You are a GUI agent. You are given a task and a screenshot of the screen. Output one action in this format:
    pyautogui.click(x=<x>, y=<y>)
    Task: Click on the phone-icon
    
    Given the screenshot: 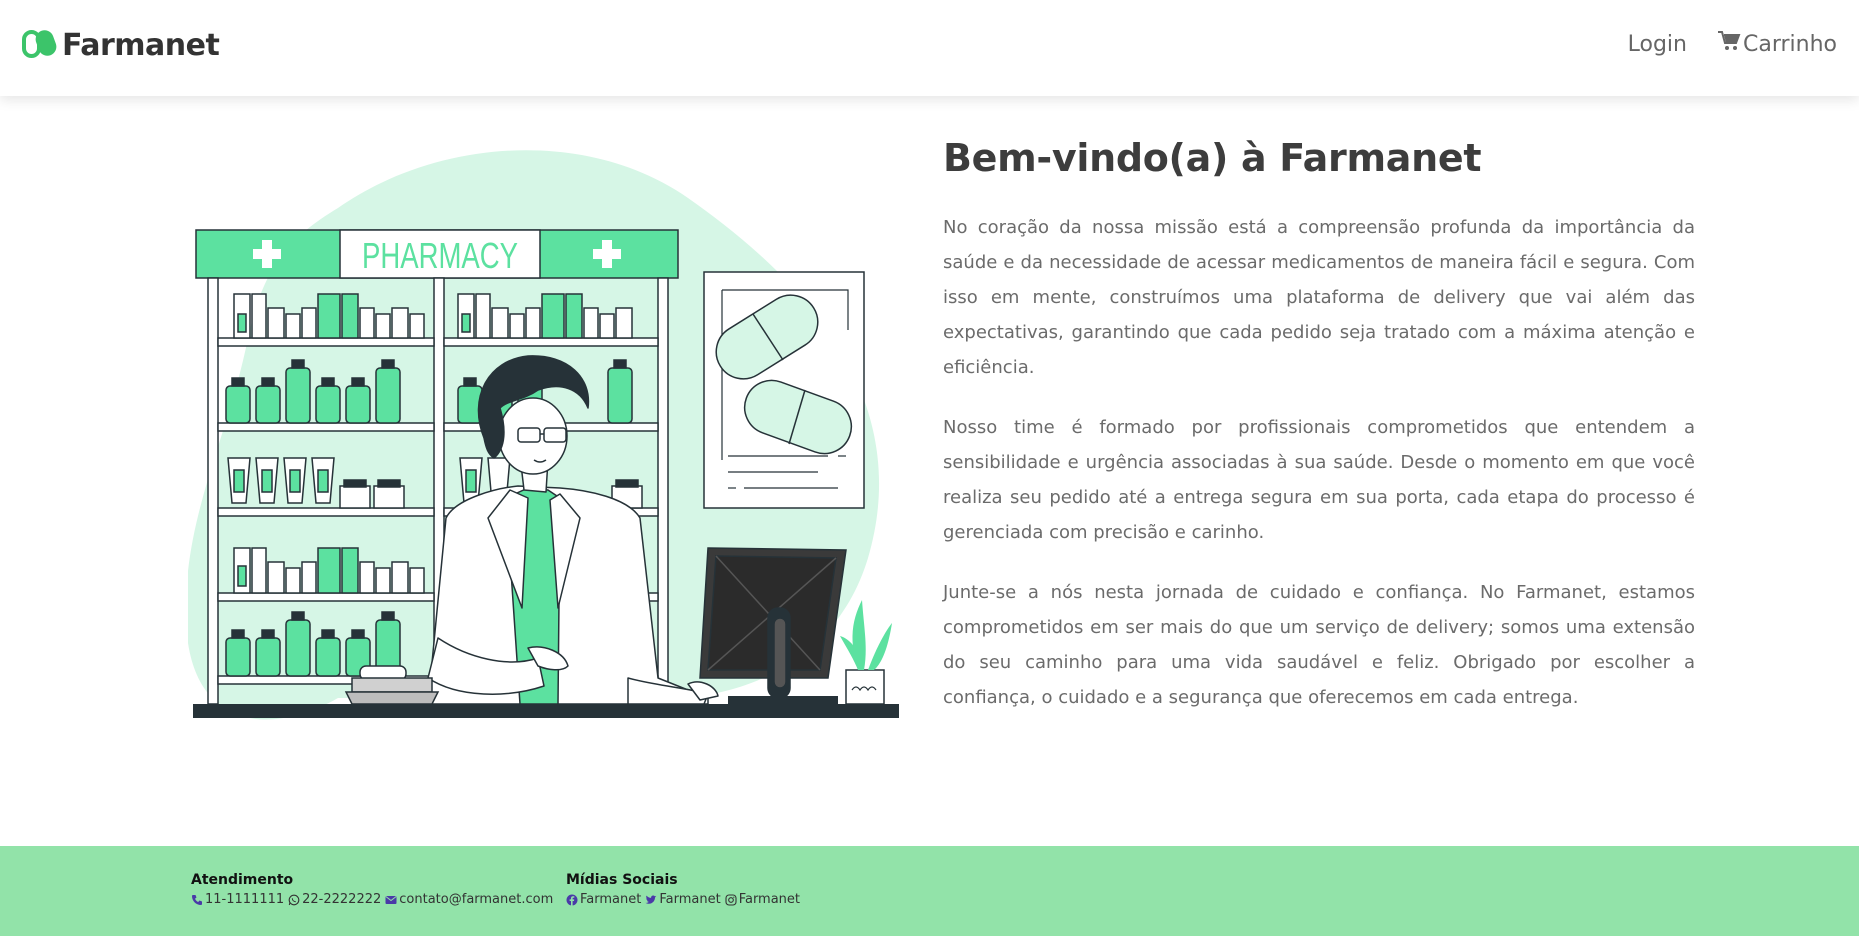 What is the action you would take?
    pyautogui.click(x=197, y=900)
    